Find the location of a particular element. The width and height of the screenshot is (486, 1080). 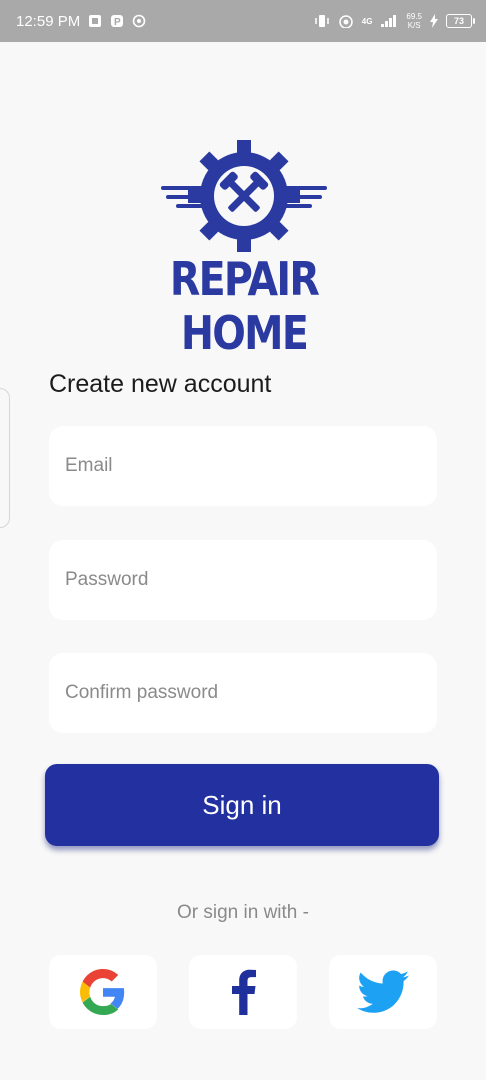

hotspot-icon is located at coordinates (139, 21).